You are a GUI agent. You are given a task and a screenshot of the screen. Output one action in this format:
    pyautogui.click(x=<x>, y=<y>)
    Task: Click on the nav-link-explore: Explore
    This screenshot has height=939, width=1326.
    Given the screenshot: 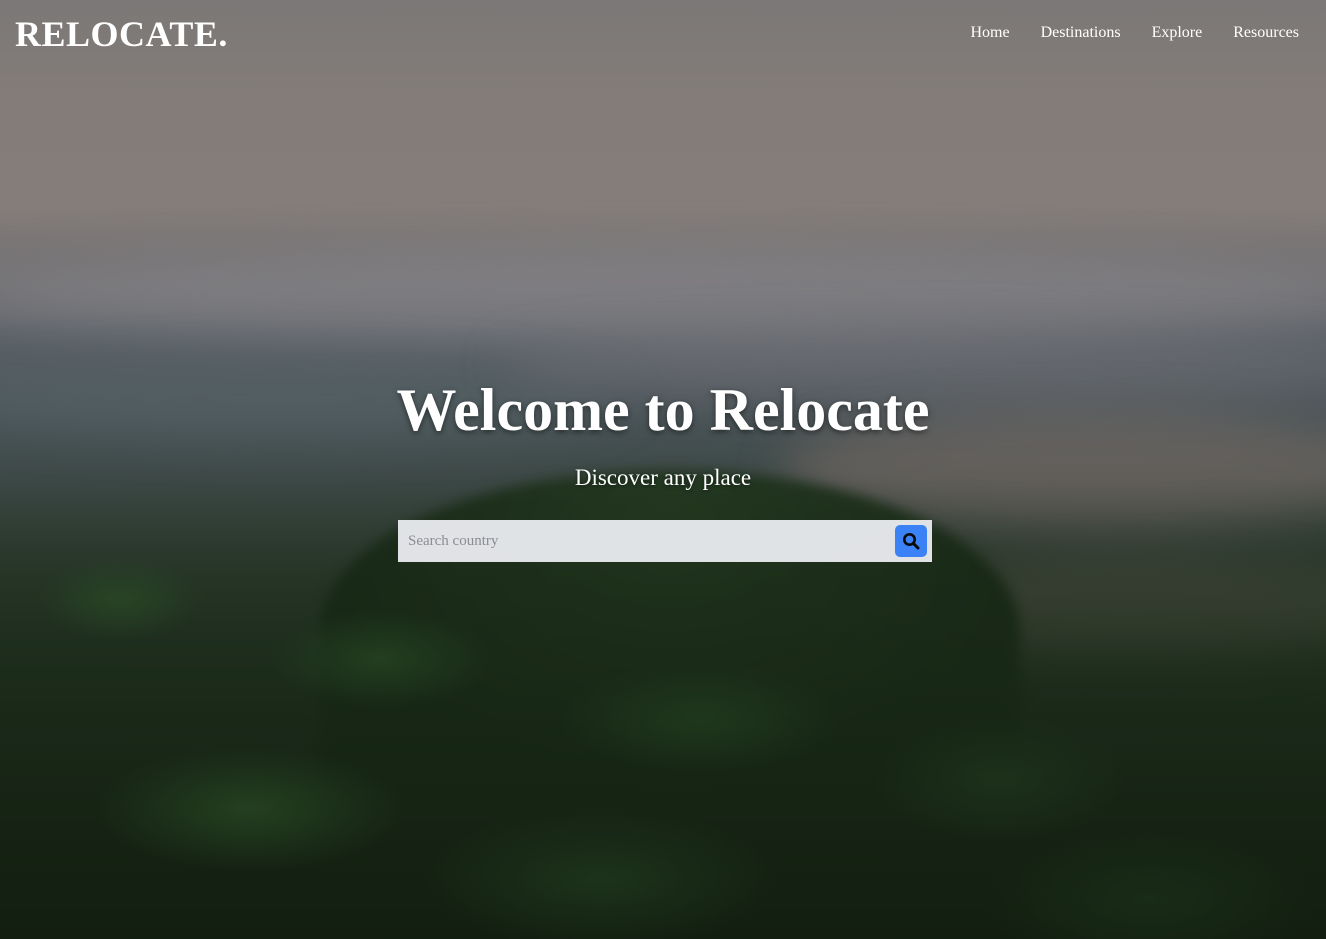 What is the action you would take?
    pyautogui.click(x=1177, y=33)
    